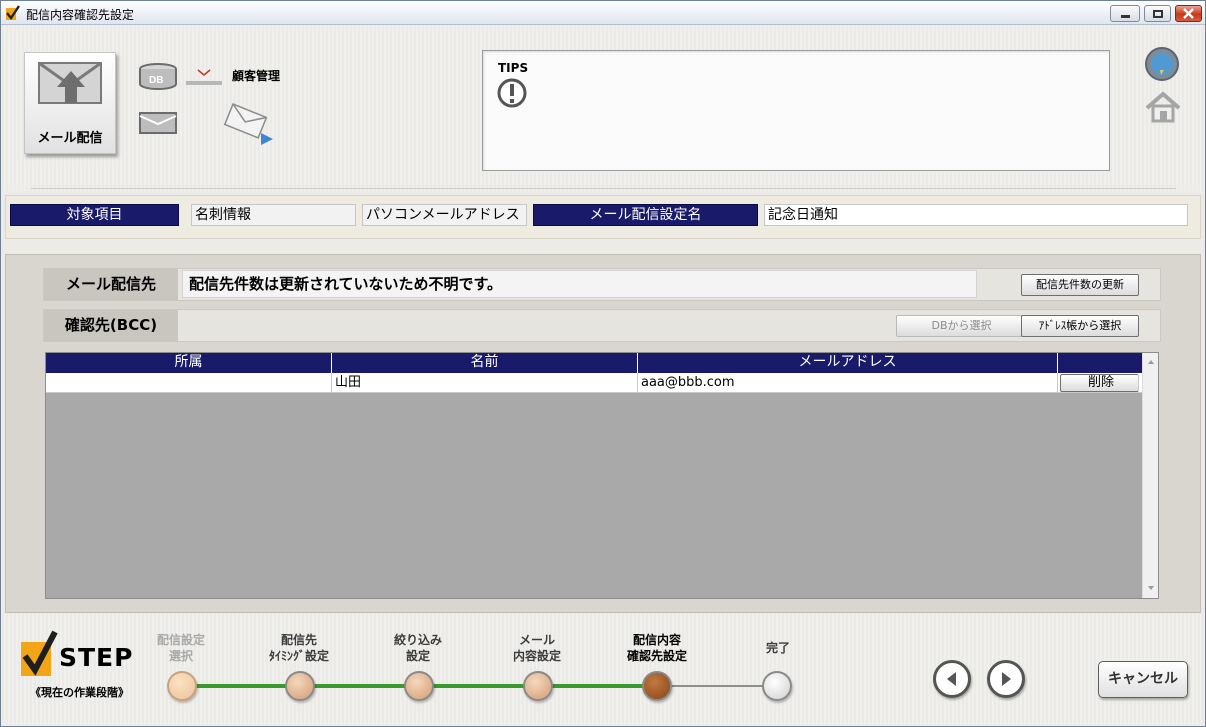 This screenshot has height=727, width=1206. I want to click on step-6-line1: 完了, so click(777, 648).